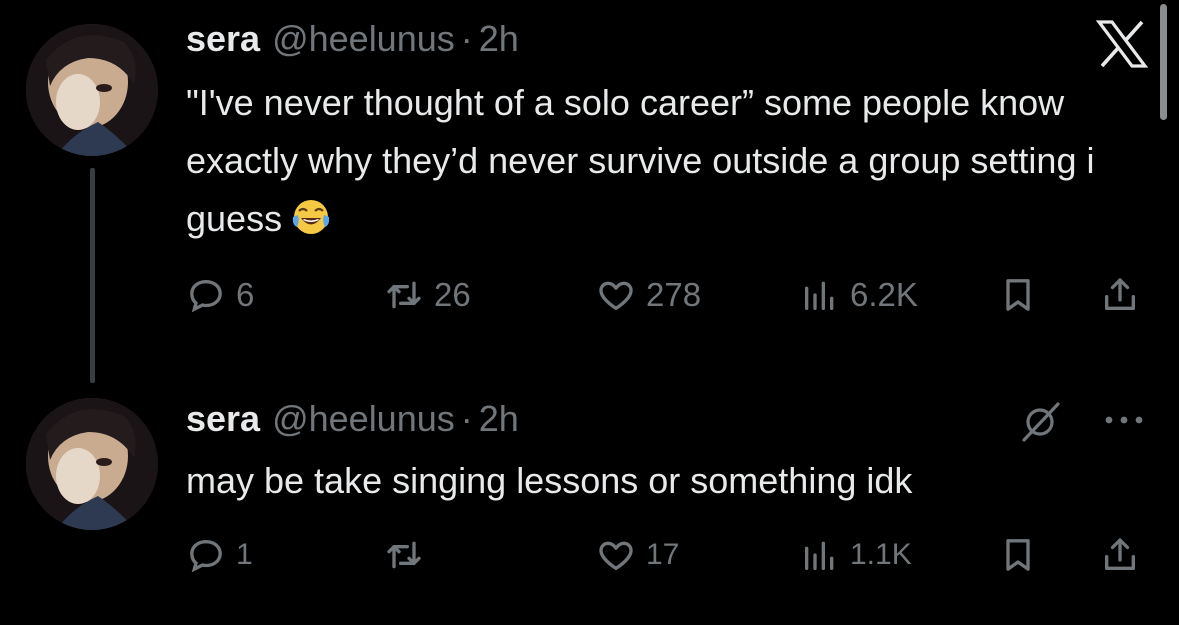  I want to click on retweet-button: 26, so click(427, 295).